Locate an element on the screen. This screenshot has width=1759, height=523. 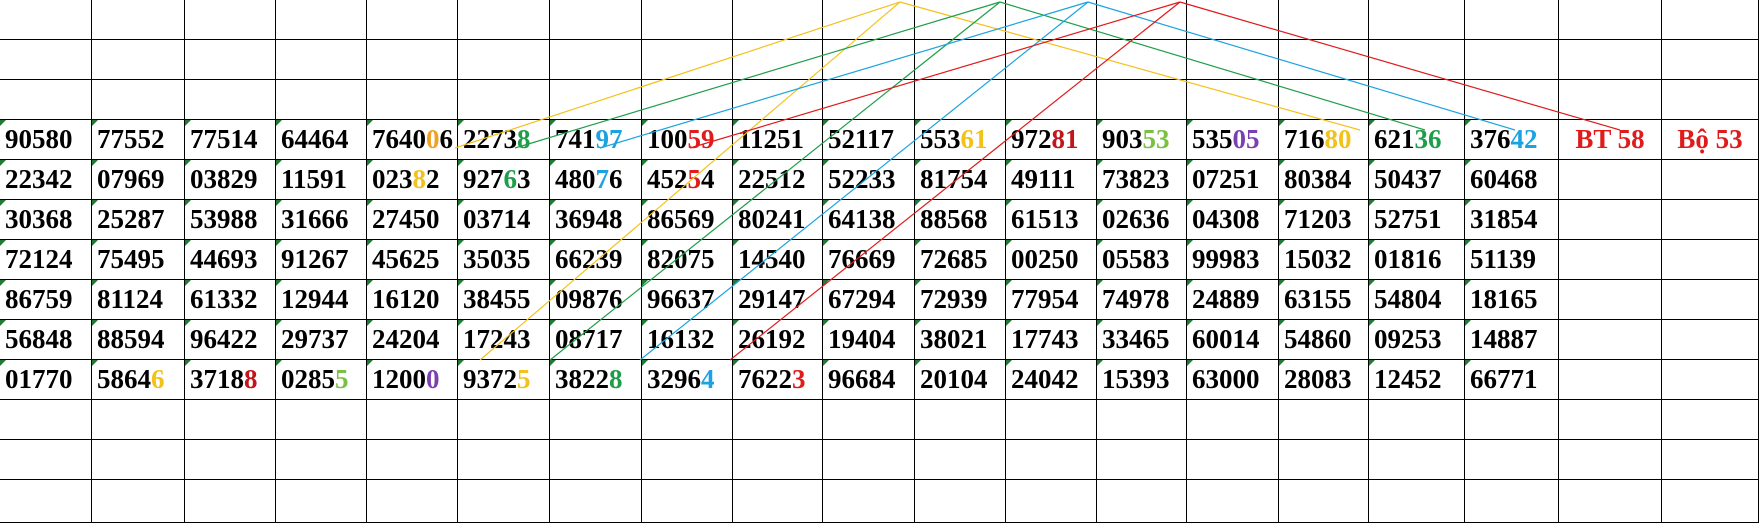
number-cell: 71203 is located at coordinates (1324, 220).